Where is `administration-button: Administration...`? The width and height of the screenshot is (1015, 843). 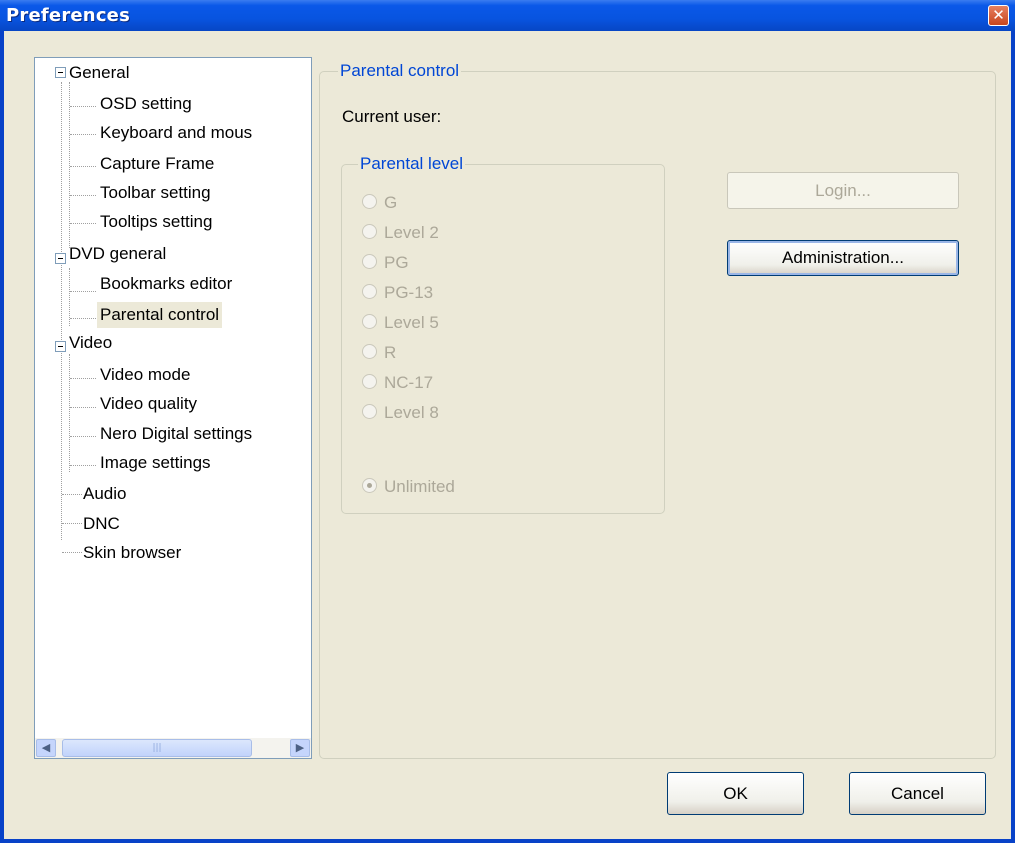
administration-button: Administration... is located at coordinates (843, 258).